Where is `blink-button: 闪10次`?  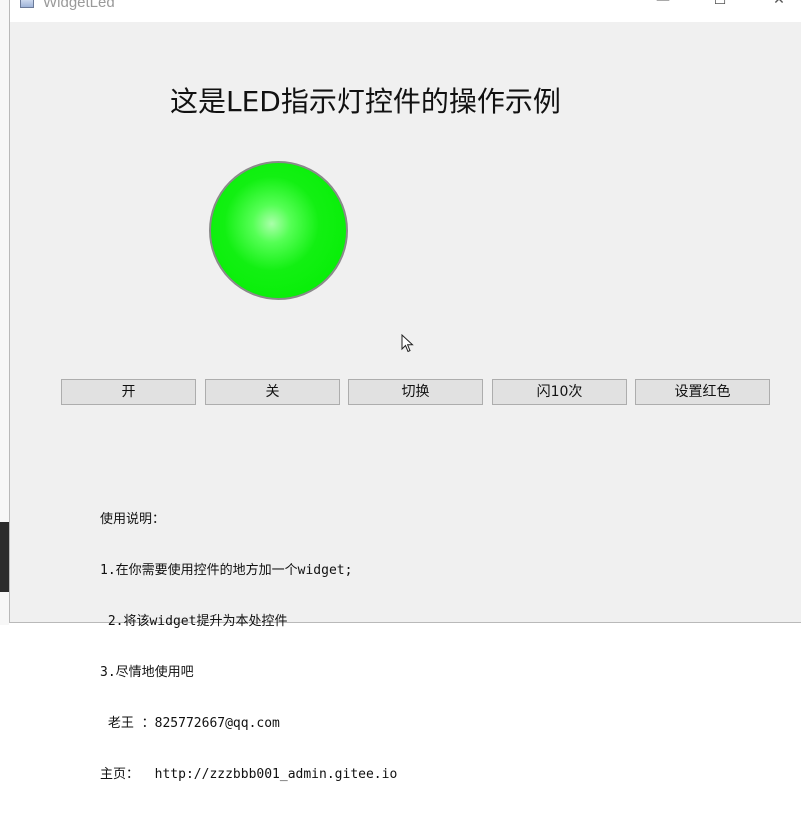
blink-button: 闪10次 is located at coordinates (559, 392).